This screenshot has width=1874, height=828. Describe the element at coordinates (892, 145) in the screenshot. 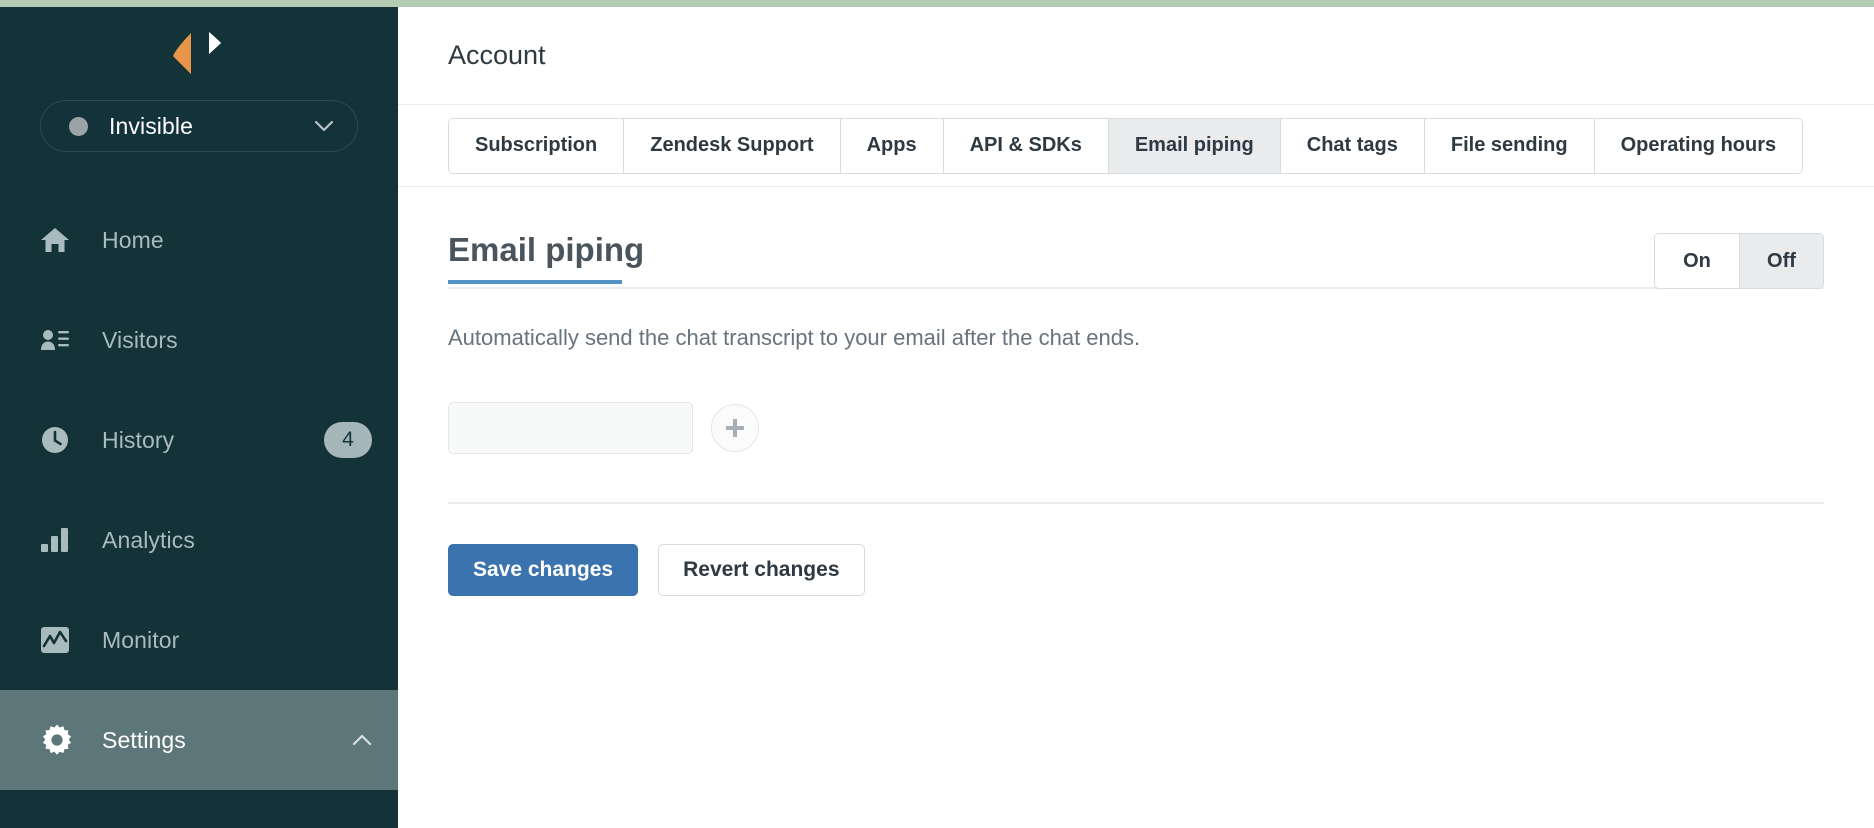

I see `tab-apps: Apps` at that location.